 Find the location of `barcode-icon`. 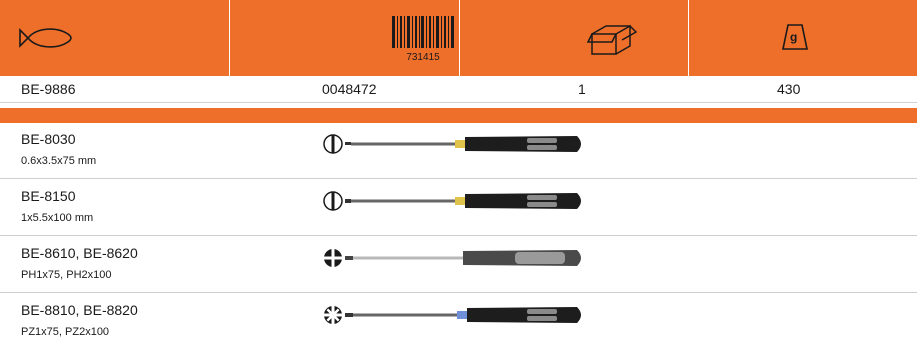

barcode-icon is located at coordinates (423, 32).